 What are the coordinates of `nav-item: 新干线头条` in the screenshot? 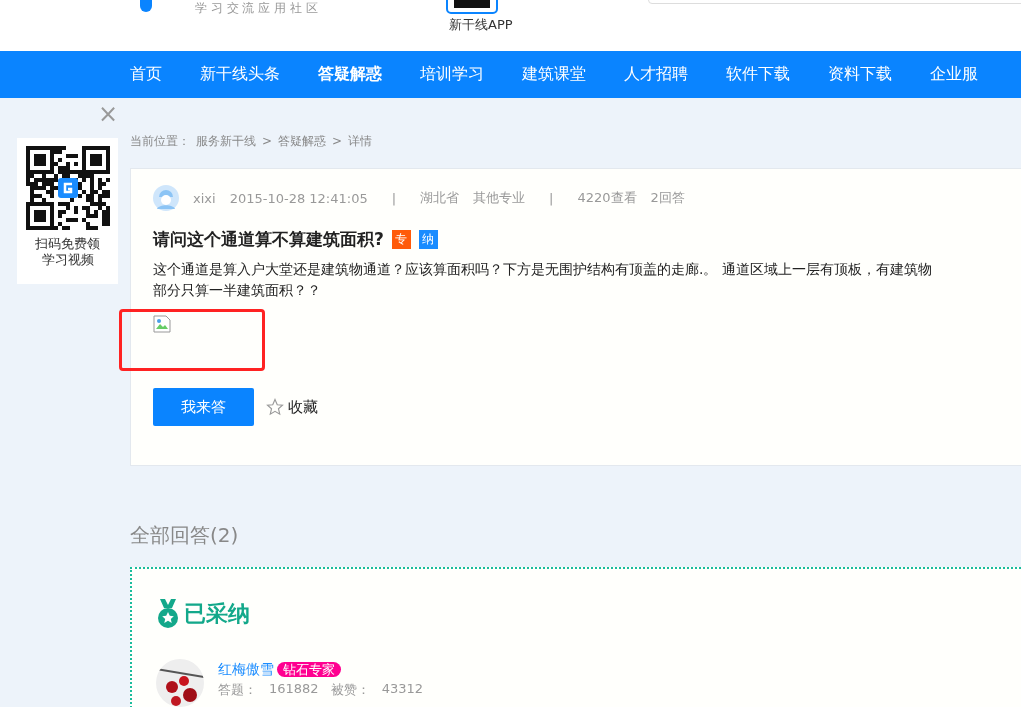 It's located at (240, 74).